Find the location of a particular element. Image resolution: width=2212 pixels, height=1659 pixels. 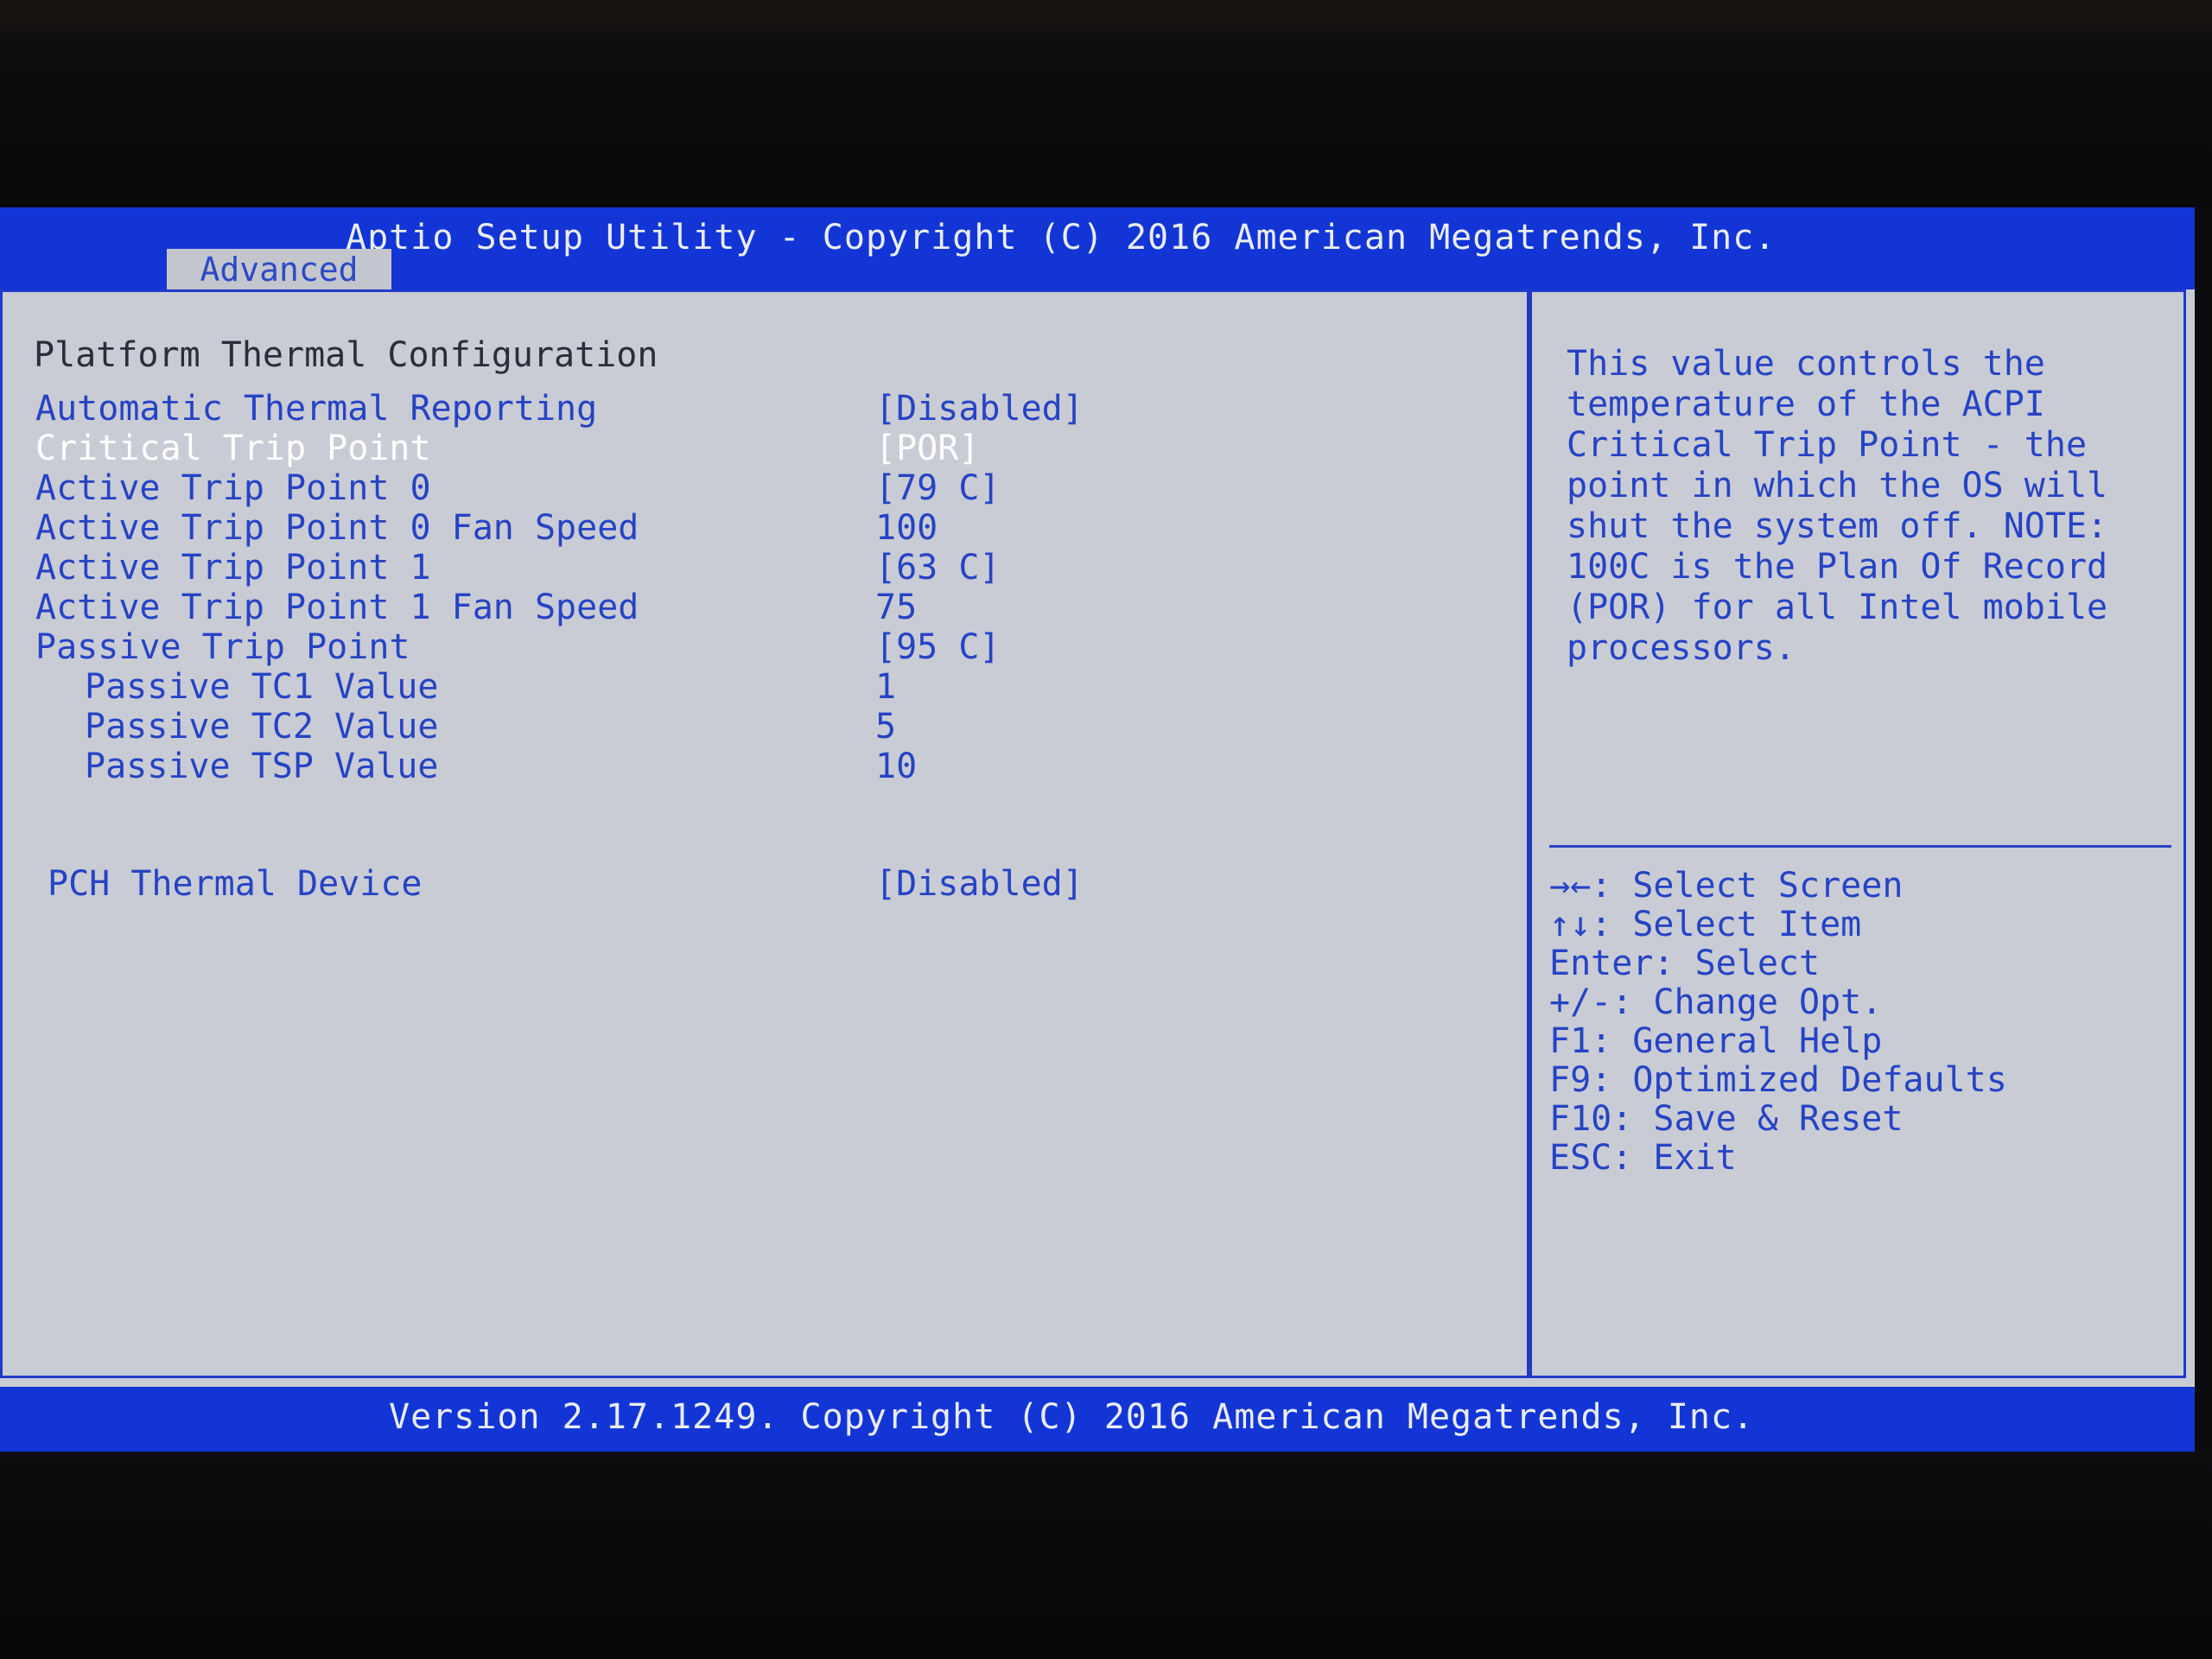

setting-label: Passive TSP Value is located at coordinates (262, 766).